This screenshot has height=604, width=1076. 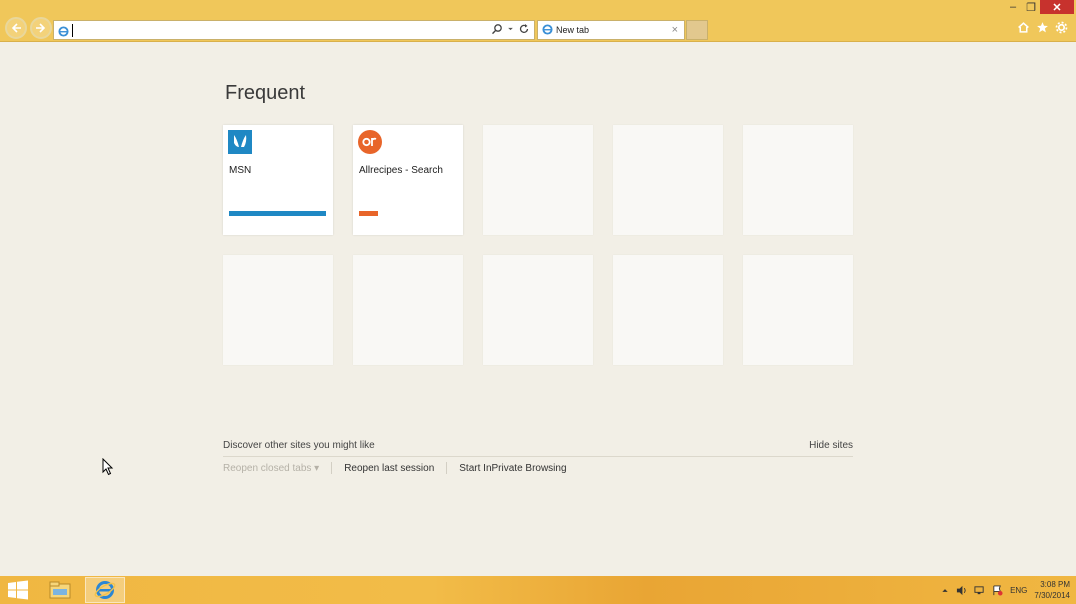 I want to click on tile-title: MSN, so click(x=240, y=170).